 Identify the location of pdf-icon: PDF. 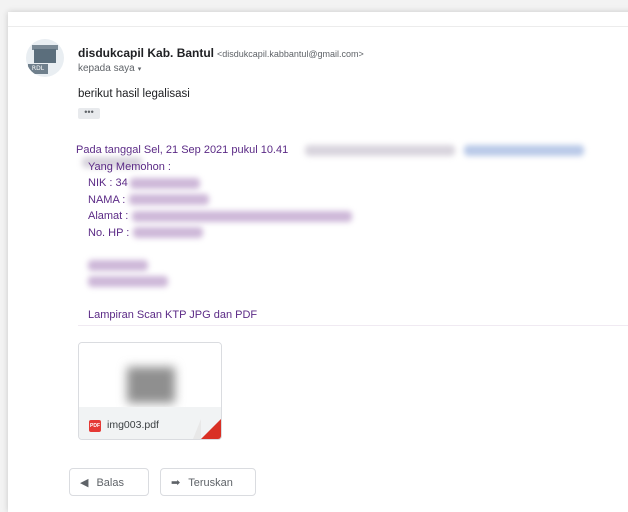
(95, 426).